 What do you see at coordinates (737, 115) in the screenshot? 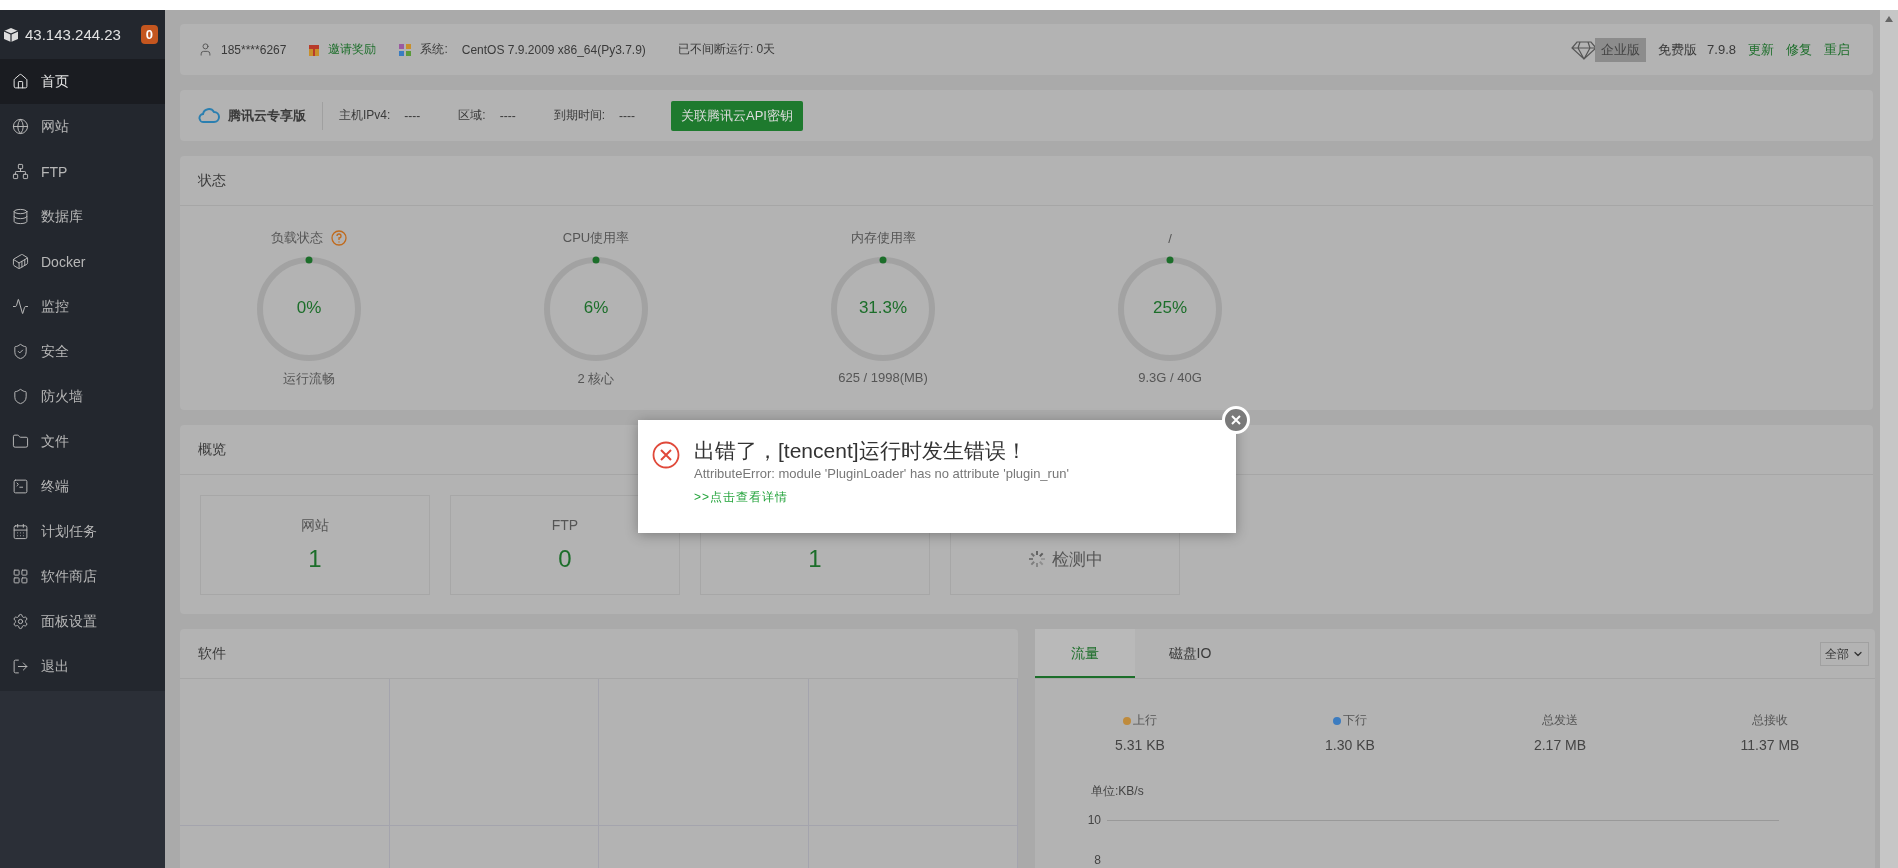
I see `link-api-key-button: 关联腾讯云API密钥` at bounding box center [737, 115].